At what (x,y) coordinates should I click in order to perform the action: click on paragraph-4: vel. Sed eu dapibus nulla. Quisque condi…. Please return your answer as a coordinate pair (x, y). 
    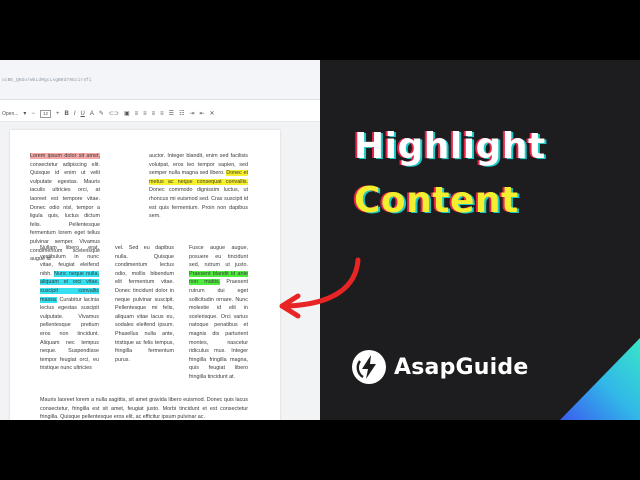
    Looking at the image, I should click on (144, 304).